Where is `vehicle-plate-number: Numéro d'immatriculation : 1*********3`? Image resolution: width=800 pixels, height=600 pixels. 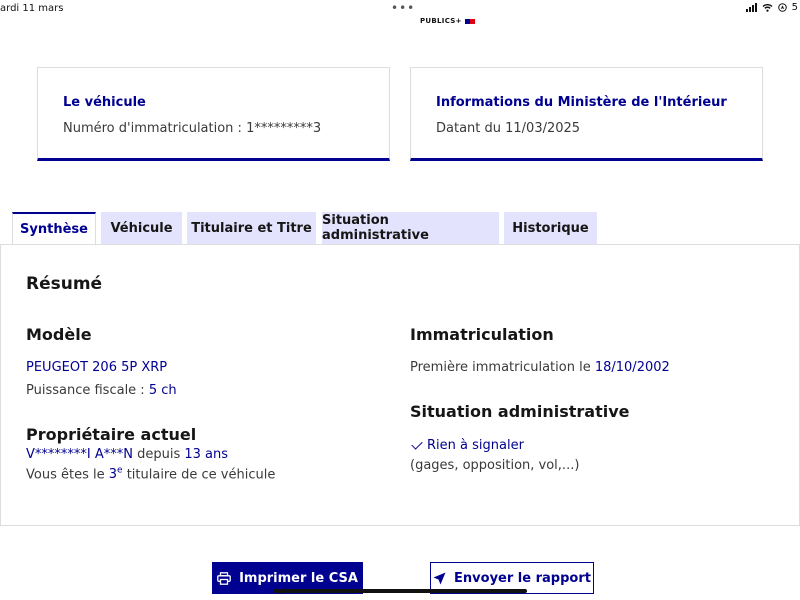
vehicle-plate-number: Numéro d'immatriculation : 1*********3 is located at coordinates (192, 128).